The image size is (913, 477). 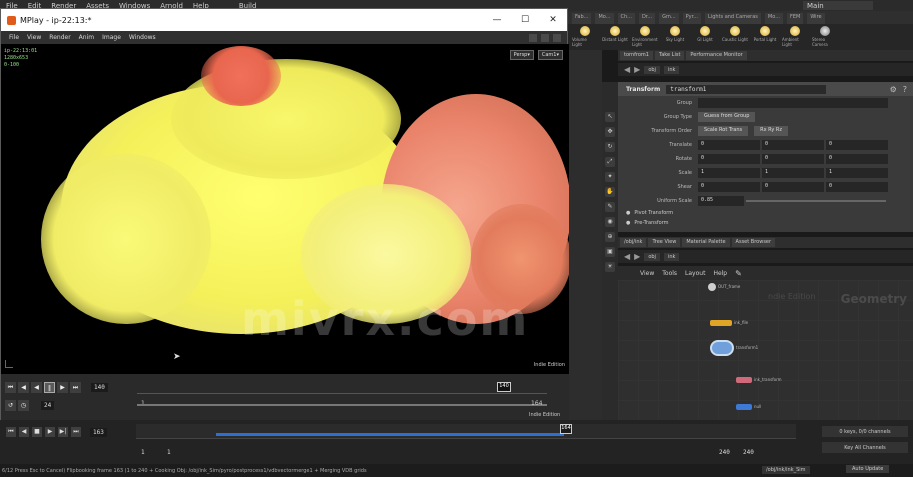 What do you see at coordinates (734, 348) in the screenshot?
I see `node-transform1: transform1` at bounding box center [734, 348].